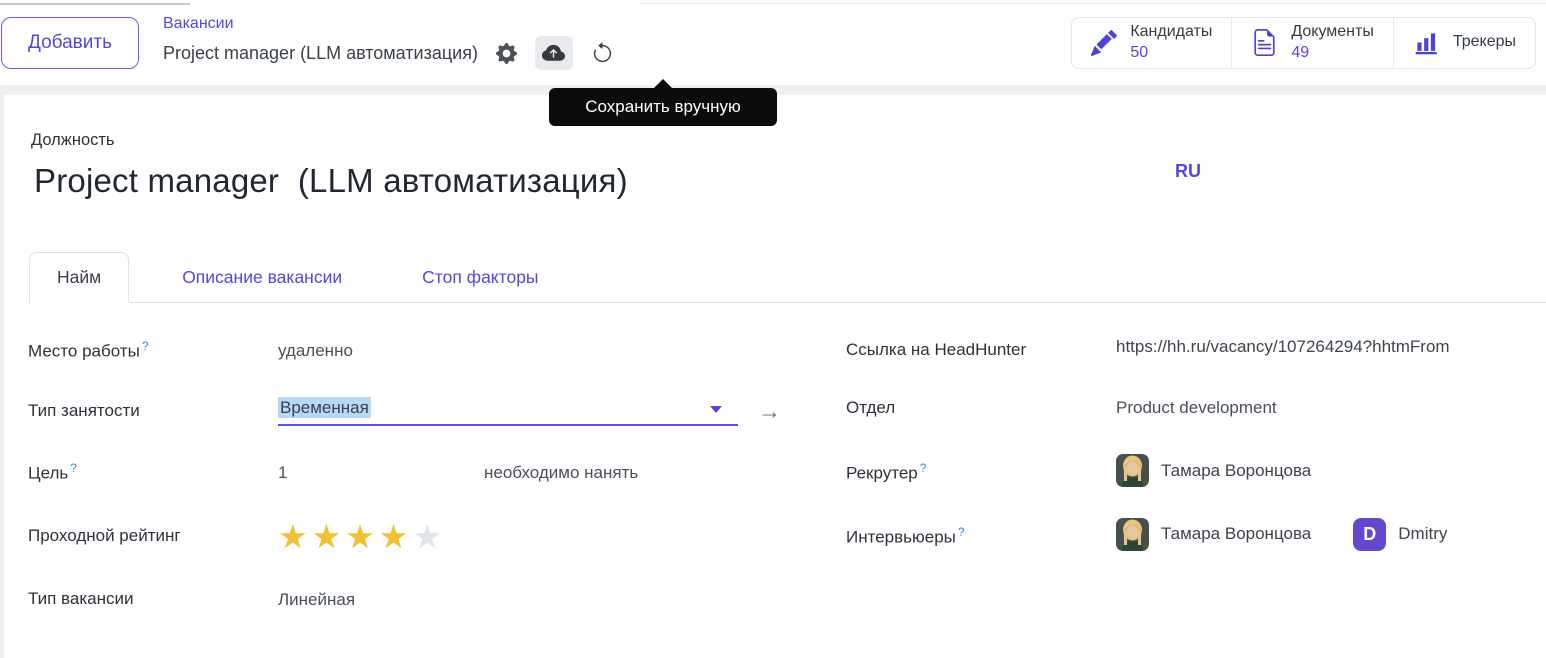 Image resolution: width=1546 pixels, height=658 pixels. Describe the element at coordinates (1423, 534) in the screenshot. I see `interviewer-name: Dmitry` at that location.